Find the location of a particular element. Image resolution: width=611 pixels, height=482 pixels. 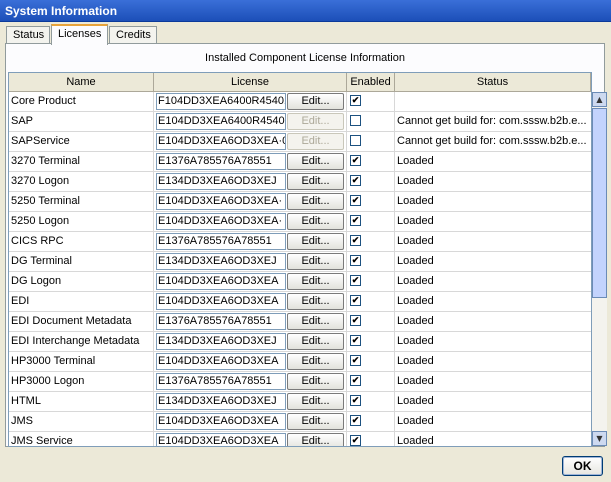

table-row: CICS RPC E1376A785576A78551 Edit... ✔ Loaded is located at coordinates (300, 242).